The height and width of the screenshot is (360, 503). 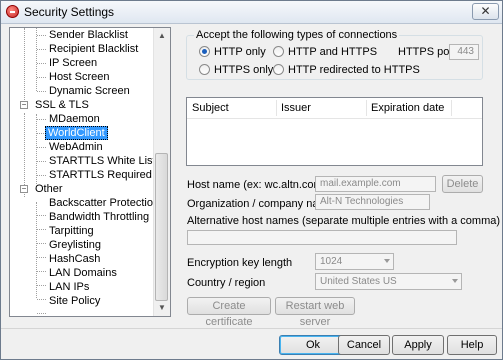 I want to click on tree-scrollbar: ▲ ▼, so click(x=161, y=172).